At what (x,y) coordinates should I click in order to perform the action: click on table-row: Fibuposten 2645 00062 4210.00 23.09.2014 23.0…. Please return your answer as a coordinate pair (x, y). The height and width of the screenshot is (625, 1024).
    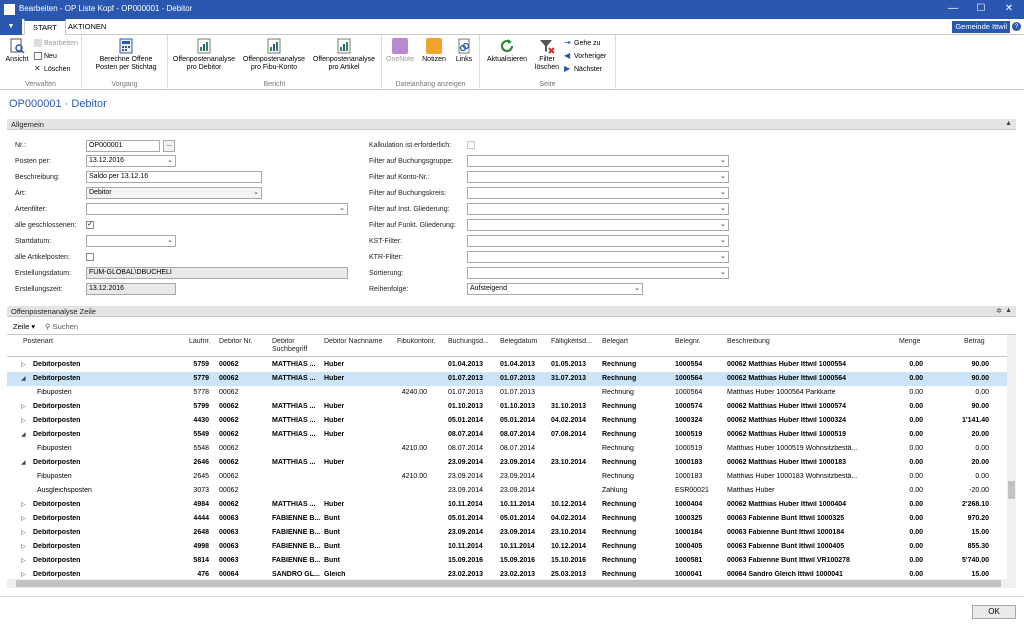
    Looking at the image, I should click on (507, 477).